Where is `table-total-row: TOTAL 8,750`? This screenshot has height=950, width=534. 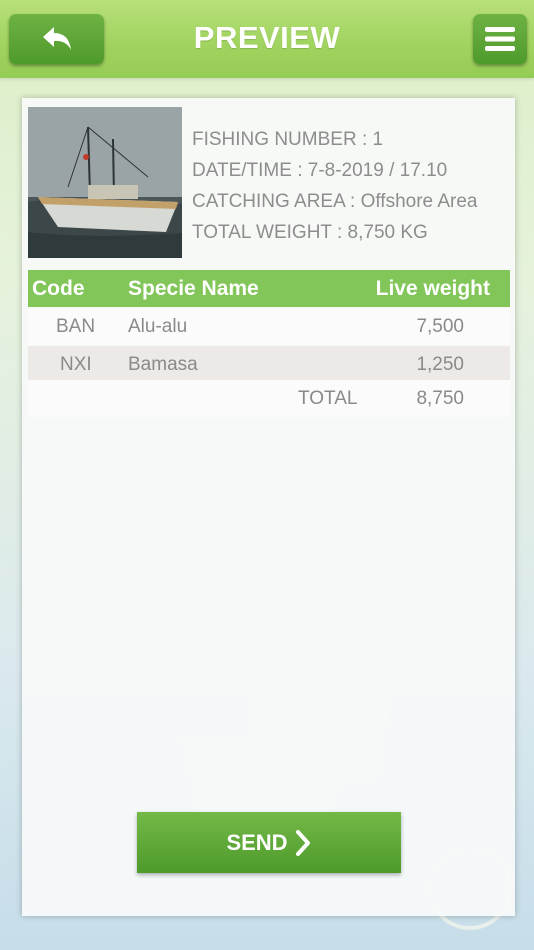 table-total-row: TOTAL 8,750 is located at coordinates (269, 398).